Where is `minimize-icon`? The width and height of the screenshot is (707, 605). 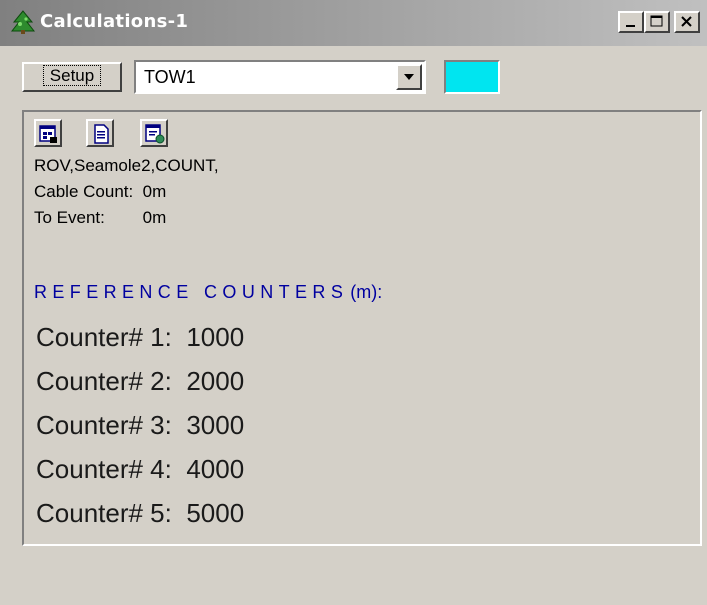
minimize-icon is located at coordinates (630, 26).